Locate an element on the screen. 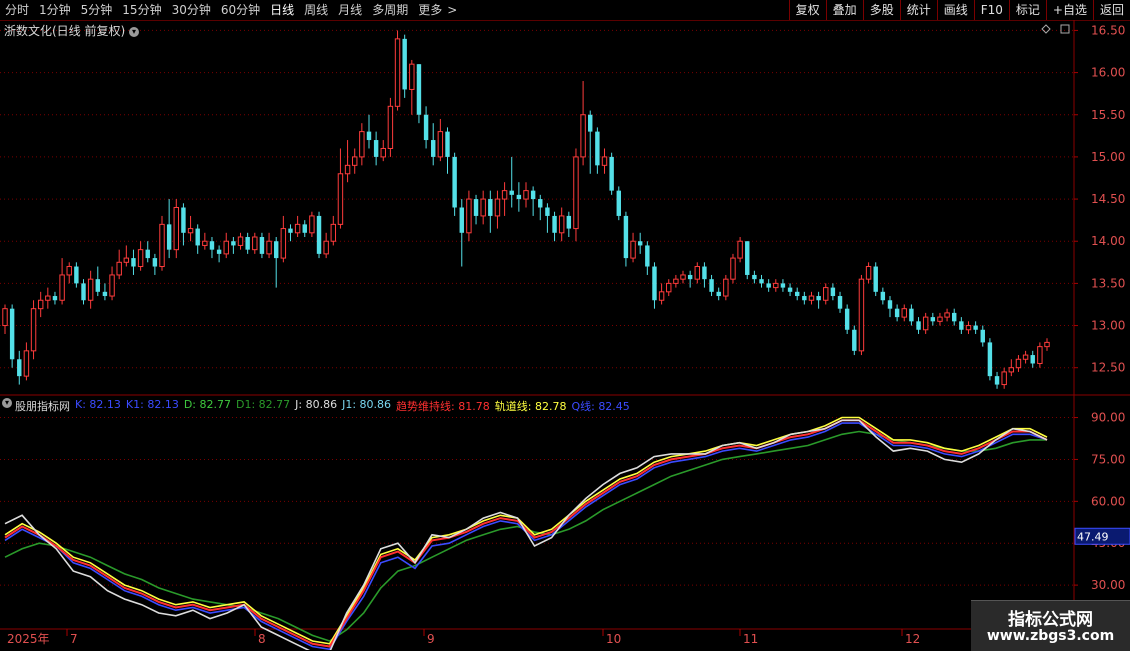 The image size is (1130, 651). watermark: 指标公式网 www.zbgs3.com is located at coordinates (1050, 625).